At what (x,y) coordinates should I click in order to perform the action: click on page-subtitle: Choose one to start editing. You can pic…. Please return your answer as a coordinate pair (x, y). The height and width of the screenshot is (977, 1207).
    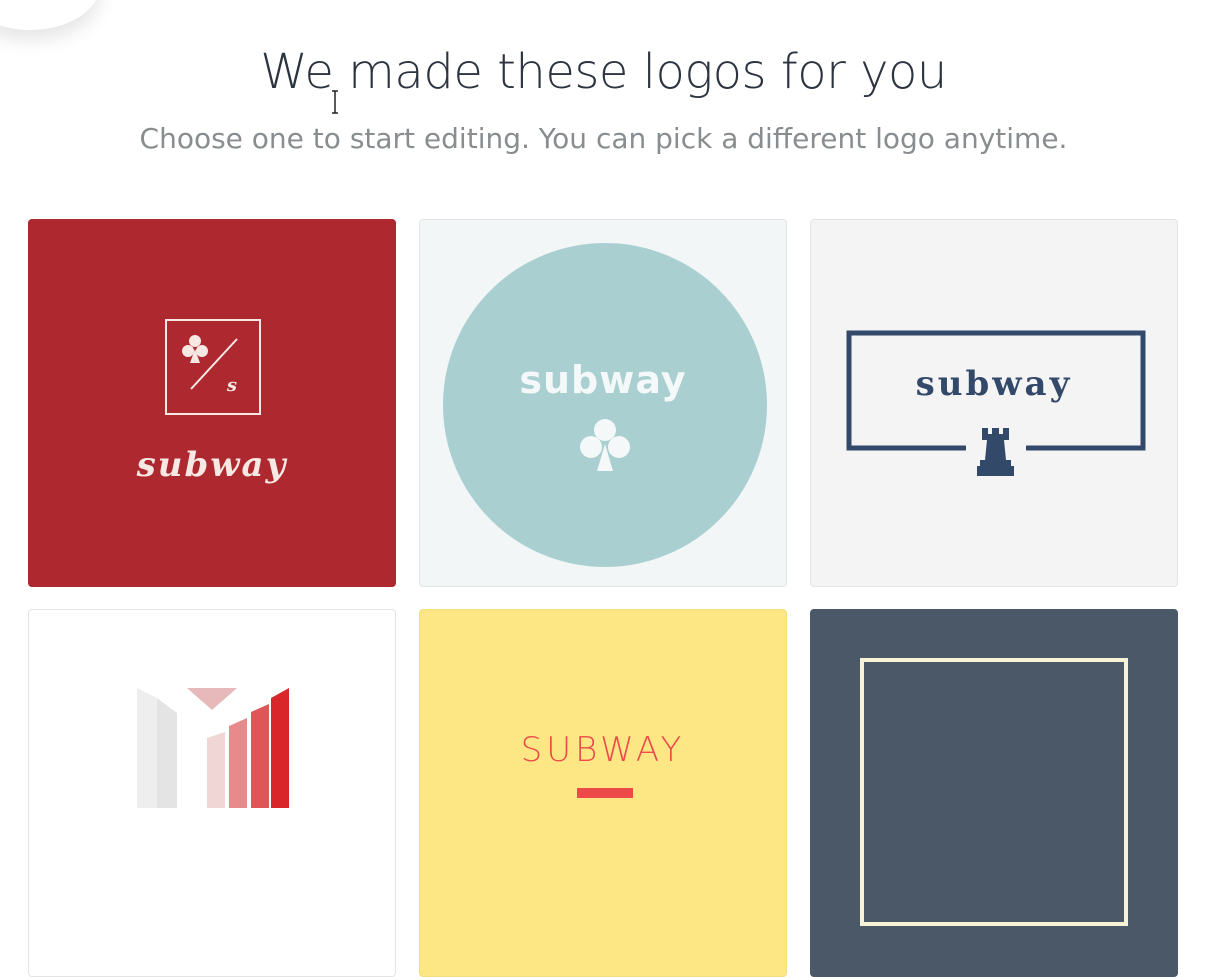
    Looking at the image, I should click on (603, 138).